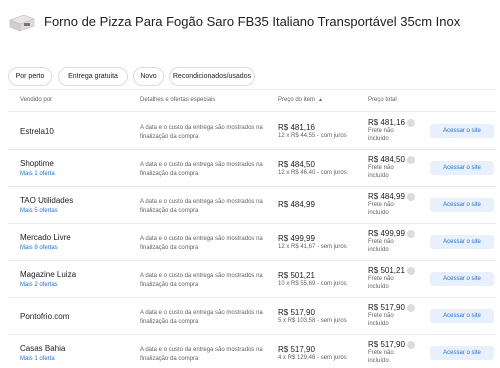 Image resolution: width=500 pixels, height=368 pixels. What do you see at coordinates (42, 348) in the screenshot?
I see `seller-name: Casas Bahia` at bounding box center [42, 348].